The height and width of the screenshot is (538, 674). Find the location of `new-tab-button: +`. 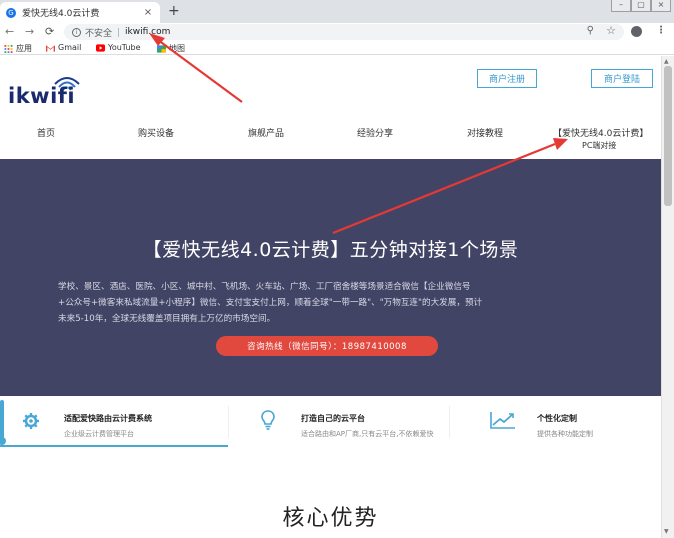

new-tab-button: + is located at coordinates (174, 11).